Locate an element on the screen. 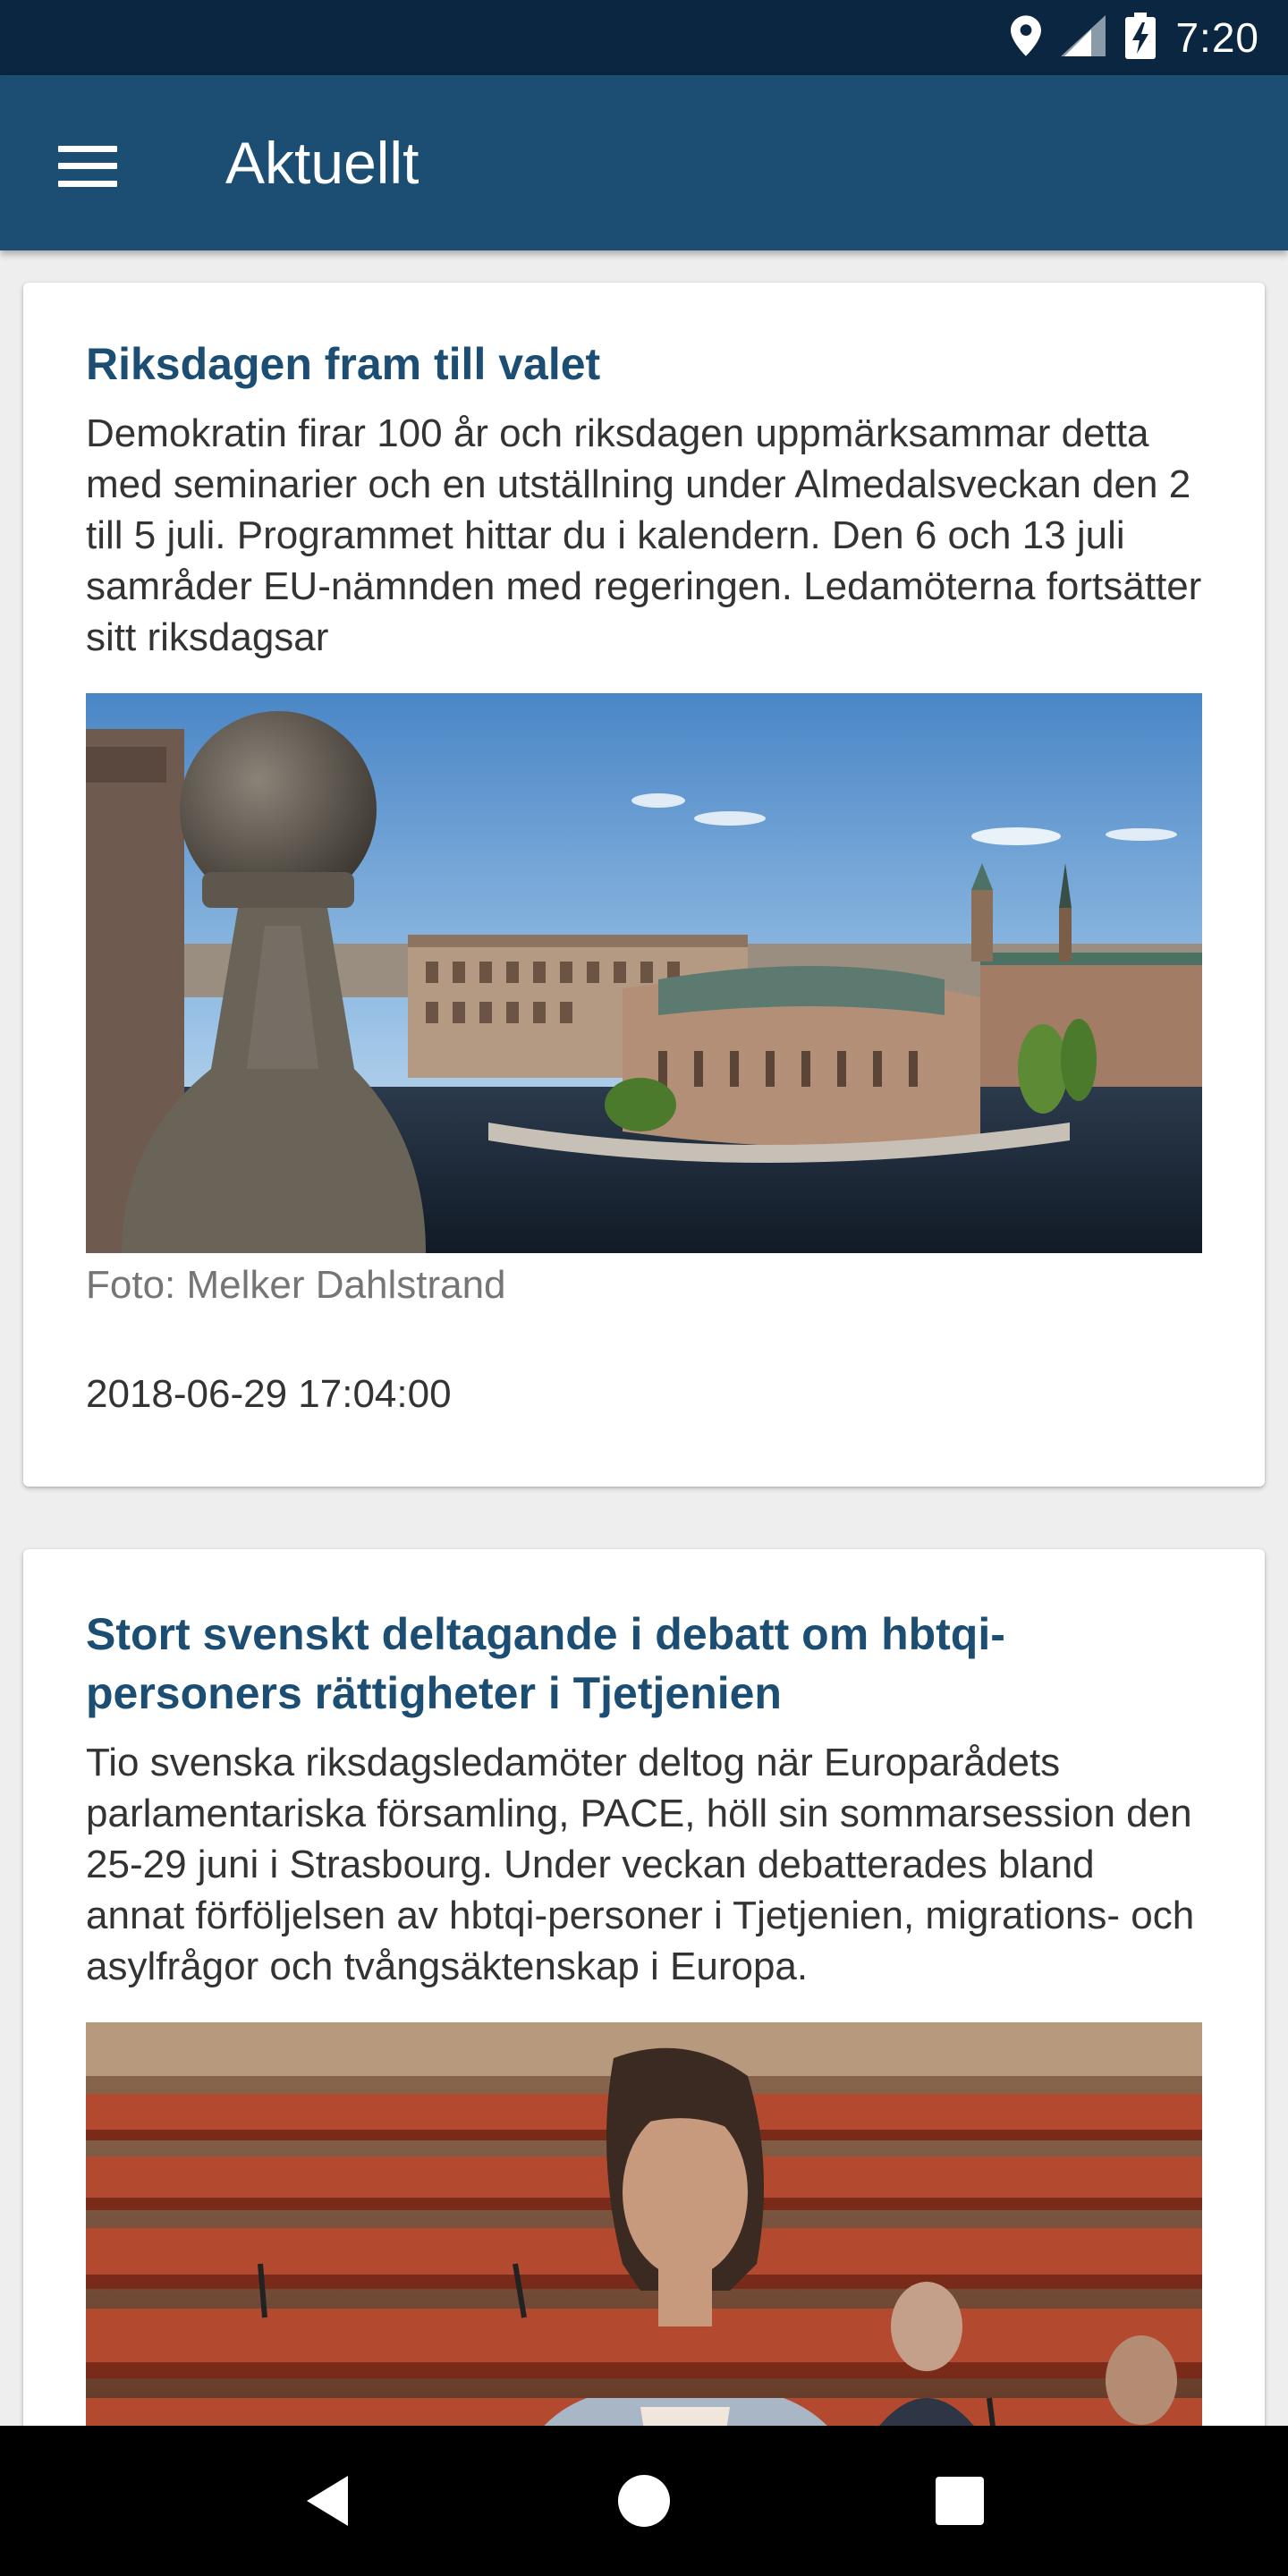 Image resolution: width=1288 pixels, height=2576 pixels. status-icons: 7:20 is located at coordinates (1135, 37).